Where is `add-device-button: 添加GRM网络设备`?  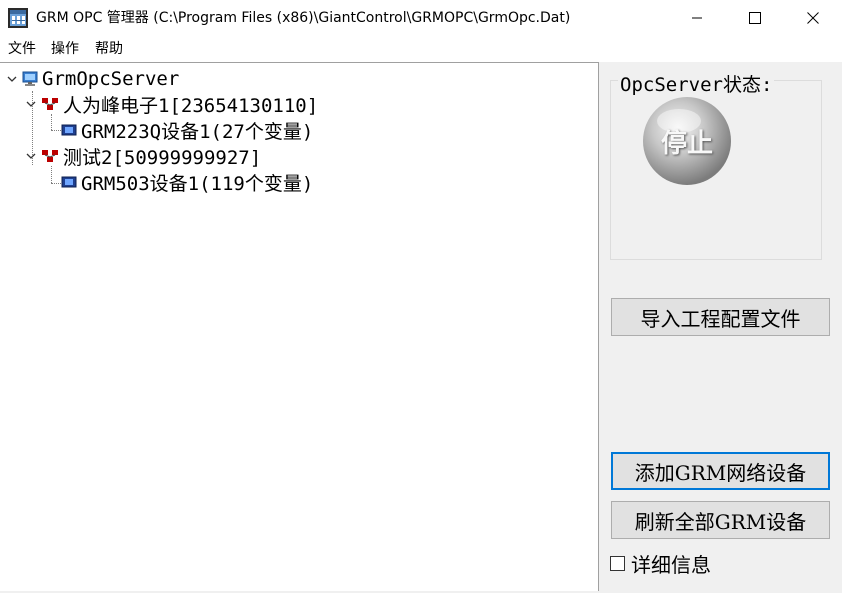 add-device-button: 添加GRM网络设备 is located at coordinates (720, 471).